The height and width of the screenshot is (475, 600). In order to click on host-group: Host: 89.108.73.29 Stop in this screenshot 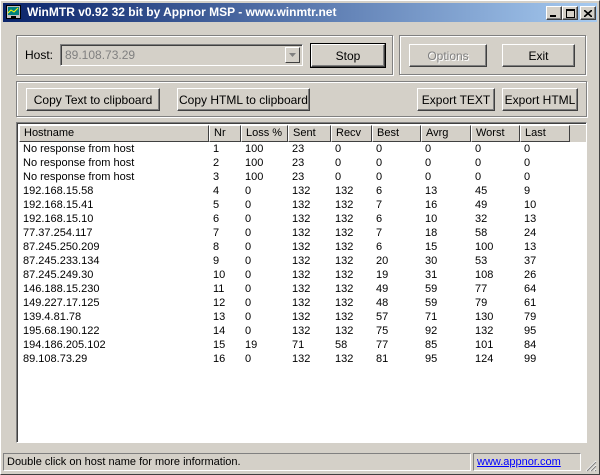, I will do `click(204, 55)`.